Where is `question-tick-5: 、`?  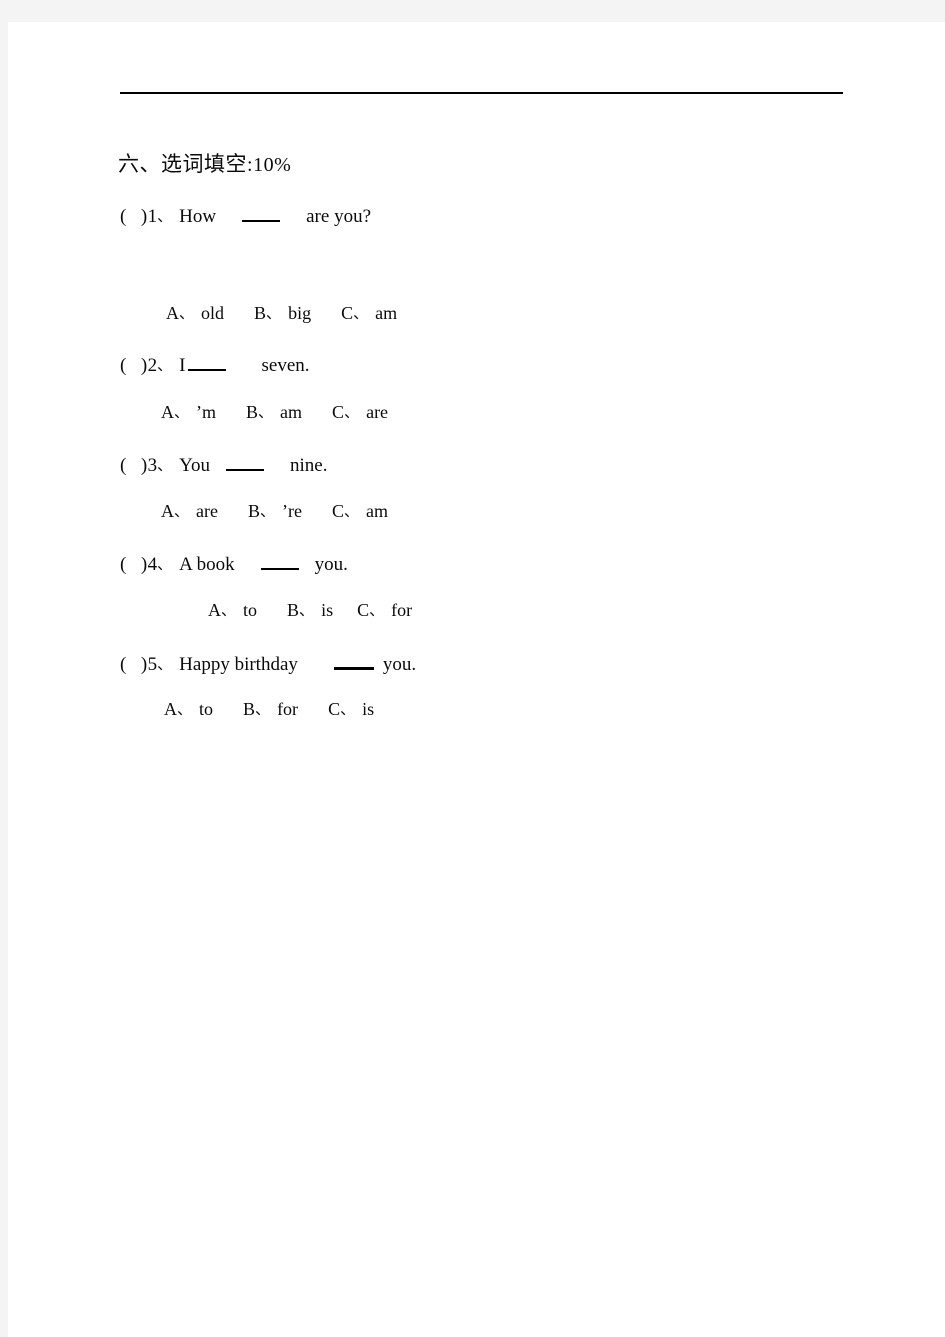
question-tick-5: 、 is located at coordinates (165, 664).